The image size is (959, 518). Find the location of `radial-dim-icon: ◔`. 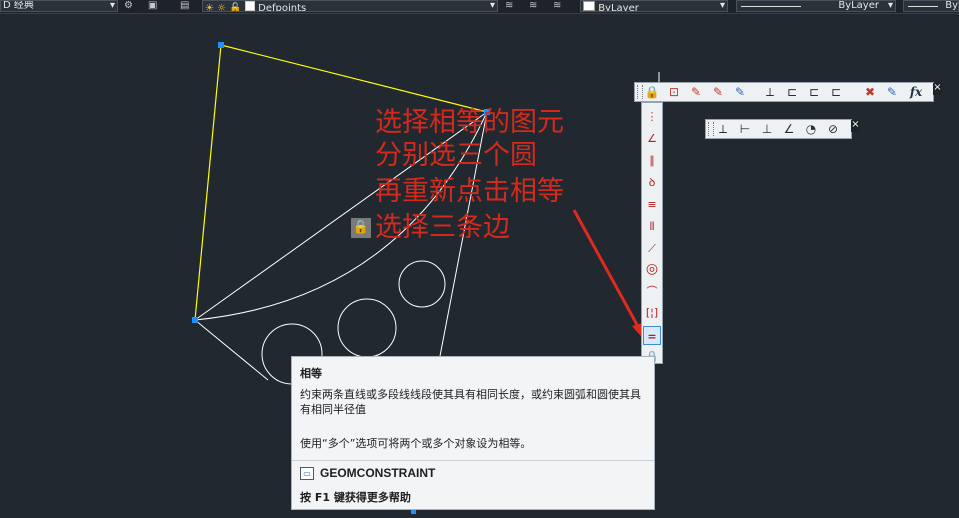

radial-dim-icon: ◔ is located at coordinates (811, 129).